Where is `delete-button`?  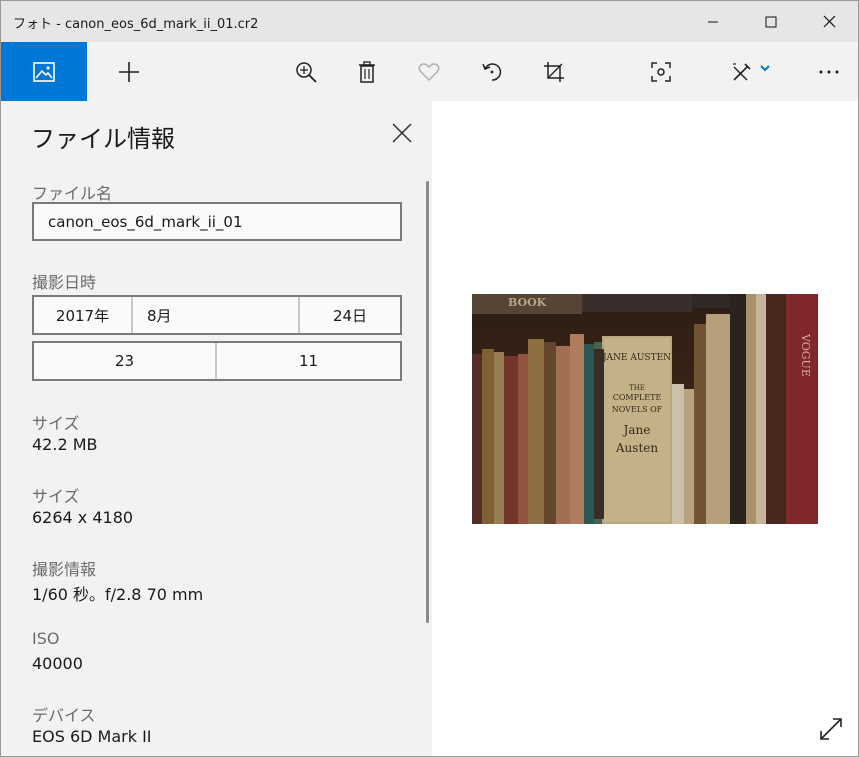 delete-button is located at coordinates (367, 71).